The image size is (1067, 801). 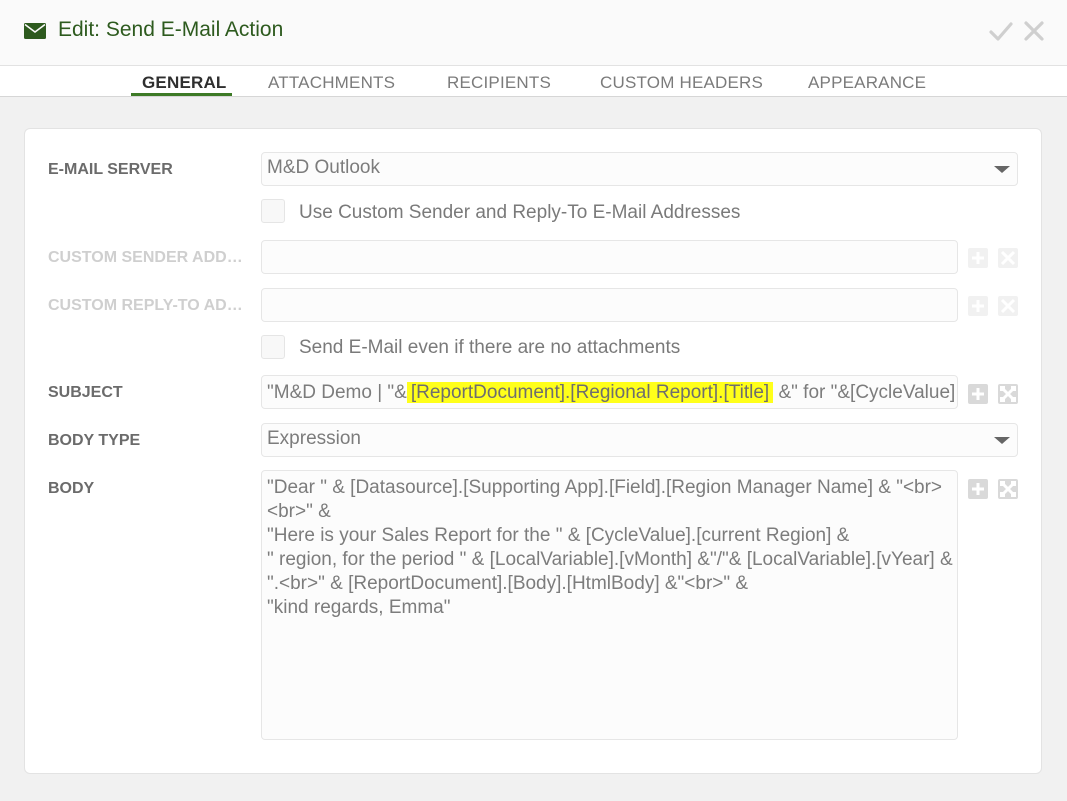 What do you see at coordinates (609, 305) in the screenshot?
I see `custom-reply-to-input` at bounding box center [609, 305].